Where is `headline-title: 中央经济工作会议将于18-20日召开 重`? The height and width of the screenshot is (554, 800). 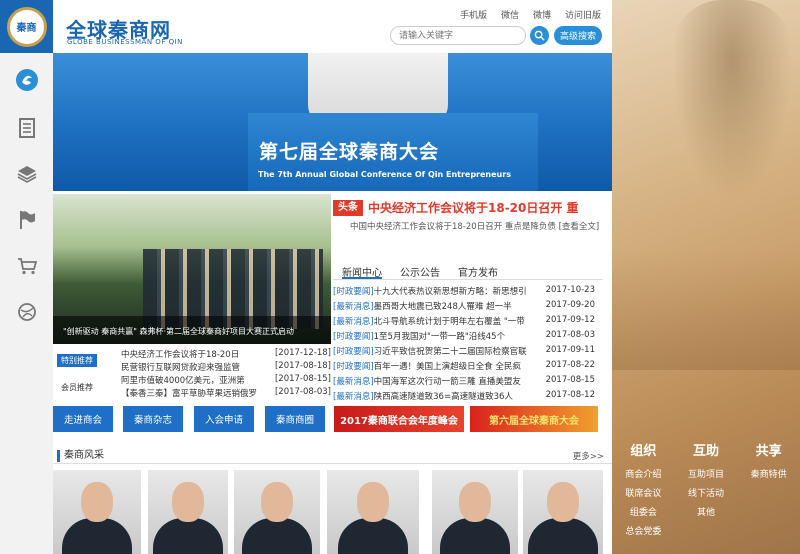
headline-title: 中央经济工作会议将于18-20日召开 重 is located at coordinates (473, 207).